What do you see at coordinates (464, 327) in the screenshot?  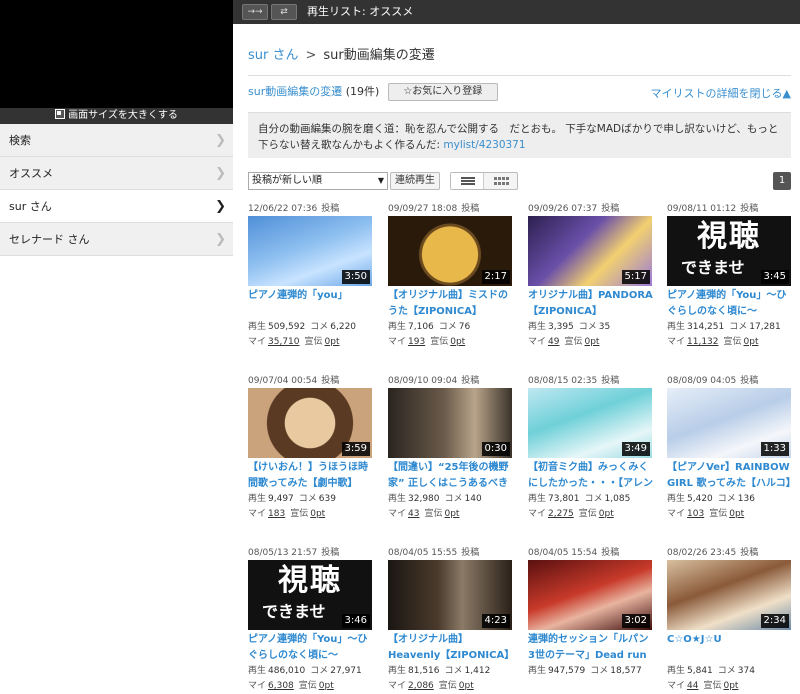 I see `comments-count: 76` at bounding box center [464, 327].